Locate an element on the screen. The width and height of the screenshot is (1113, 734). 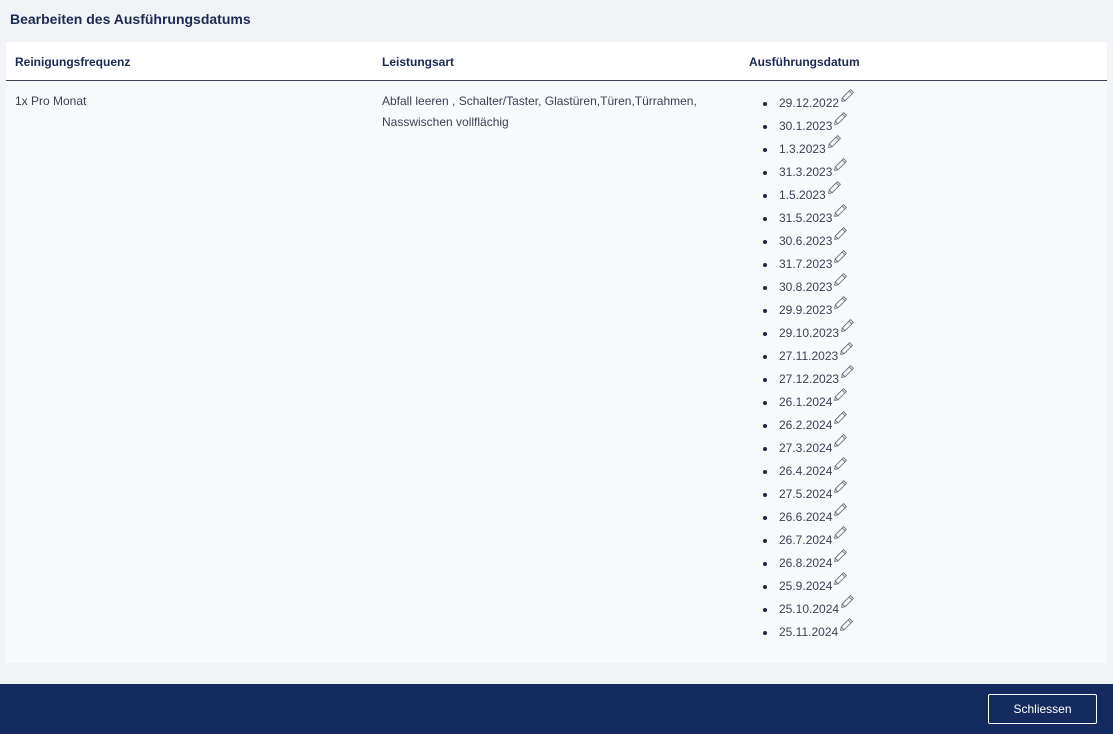
execution-date-value: 25.10.2024 is located at coordinates (809, 609).